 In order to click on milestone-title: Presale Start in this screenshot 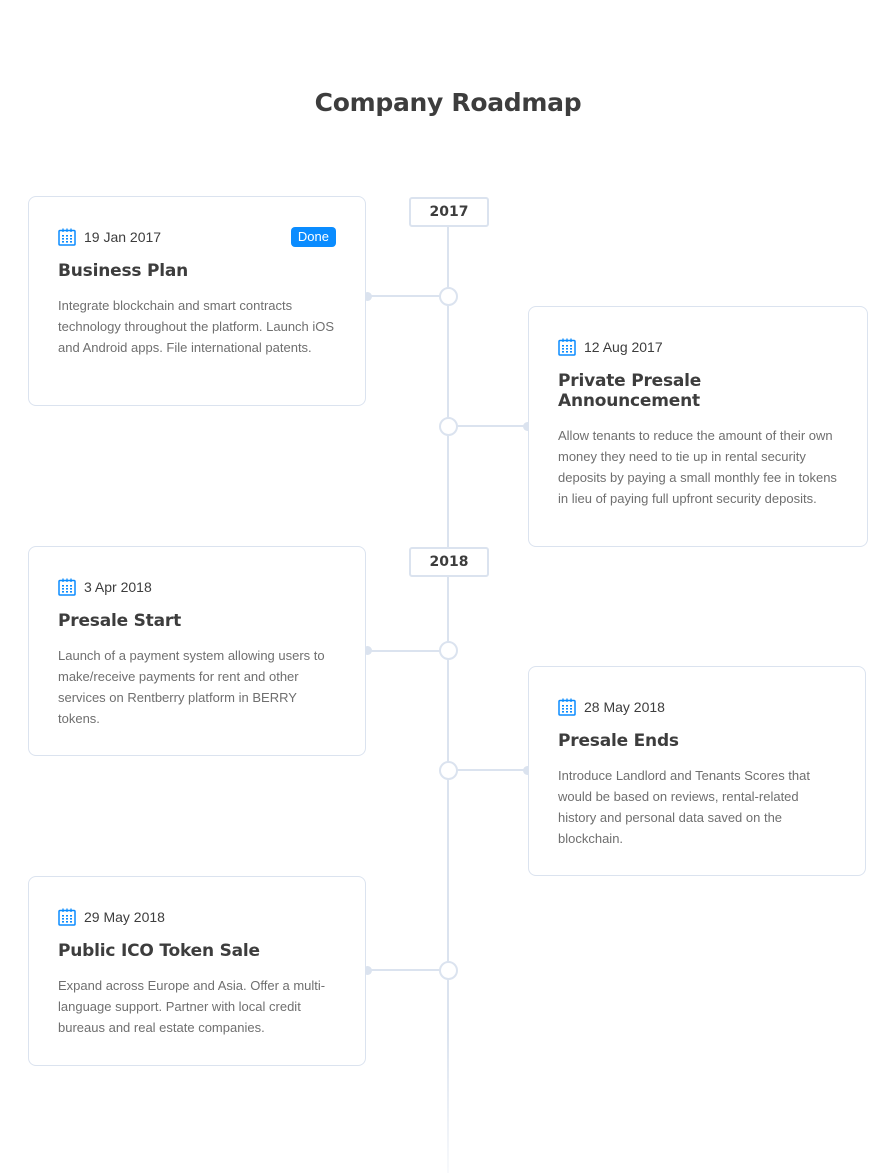, I will do `click(119, 621)`.